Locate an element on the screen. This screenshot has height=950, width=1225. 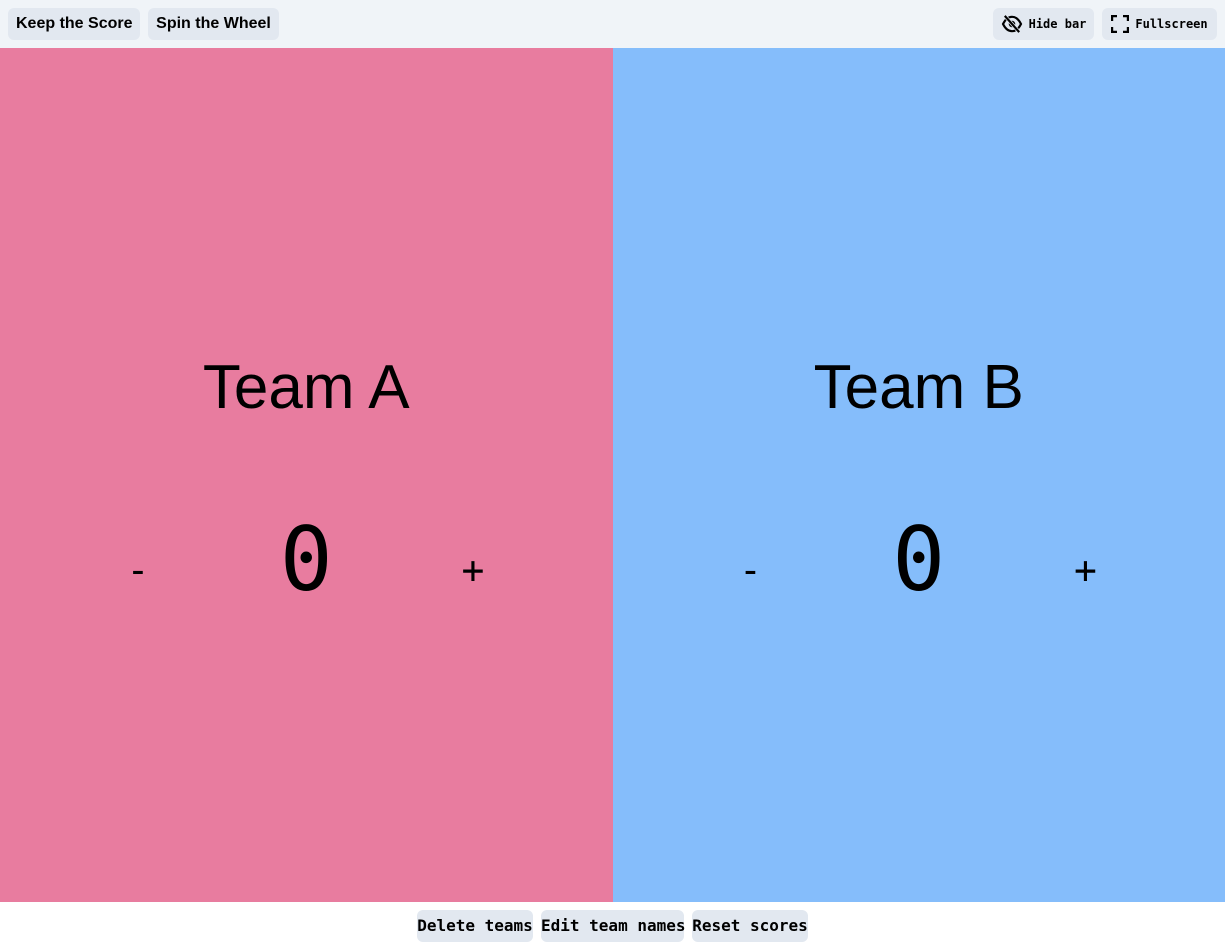
team-a-name: Team A is located at coordinates (306, 387).